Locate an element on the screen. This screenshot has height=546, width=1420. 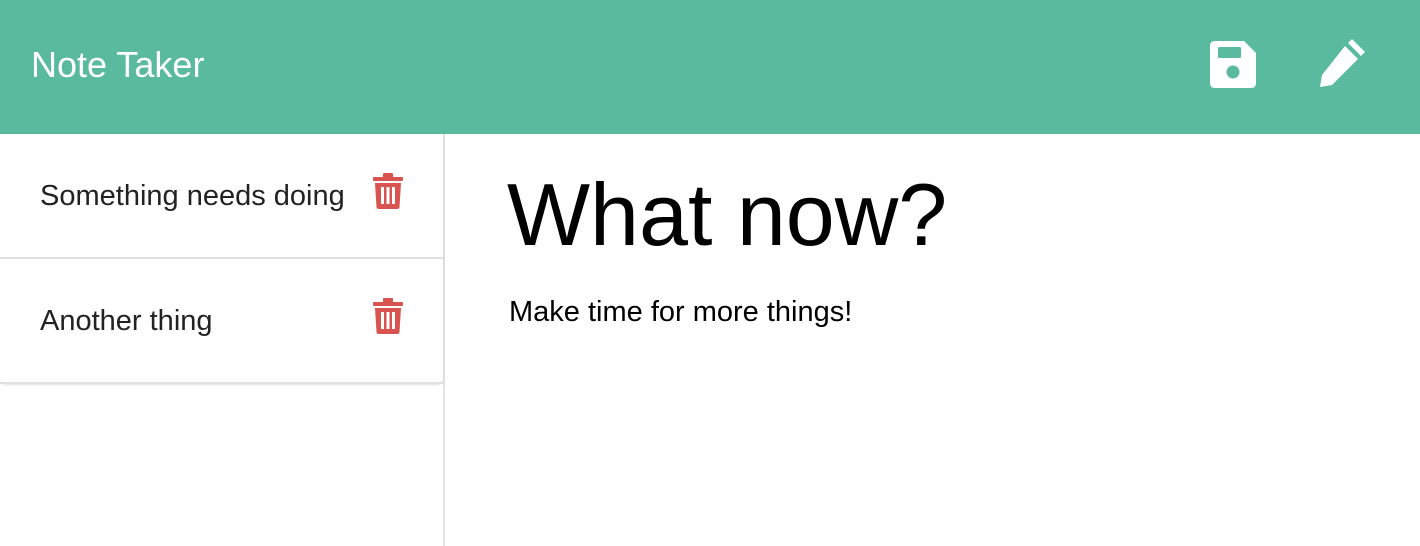
list-item: Another thing is located at coordinates (221, 321).